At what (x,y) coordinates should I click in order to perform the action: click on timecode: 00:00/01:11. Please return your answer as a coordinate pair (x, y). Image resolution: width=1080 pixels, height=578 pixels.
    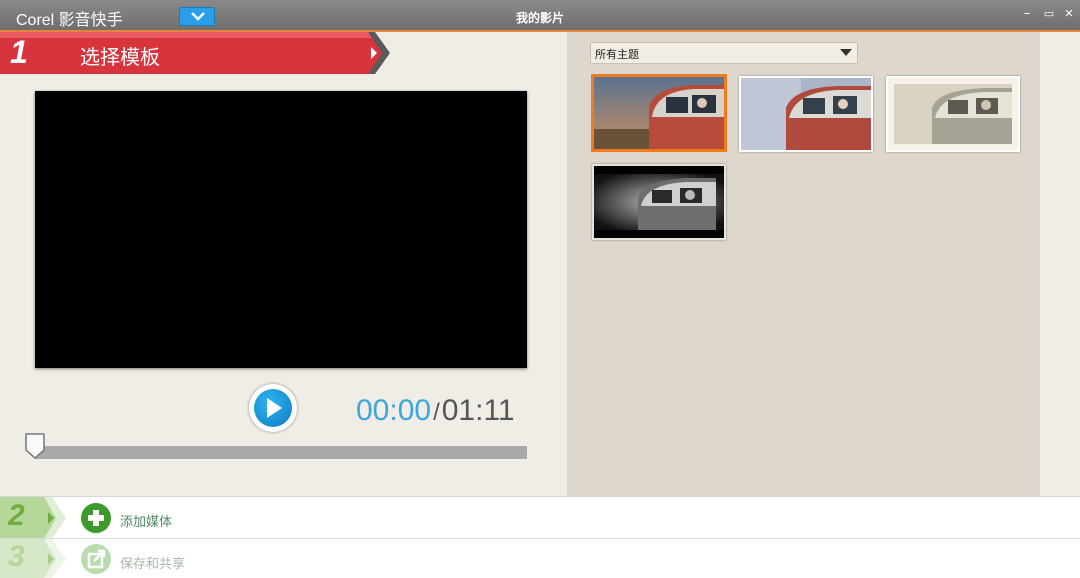
    Looking at the image, I should click on (435, 411).